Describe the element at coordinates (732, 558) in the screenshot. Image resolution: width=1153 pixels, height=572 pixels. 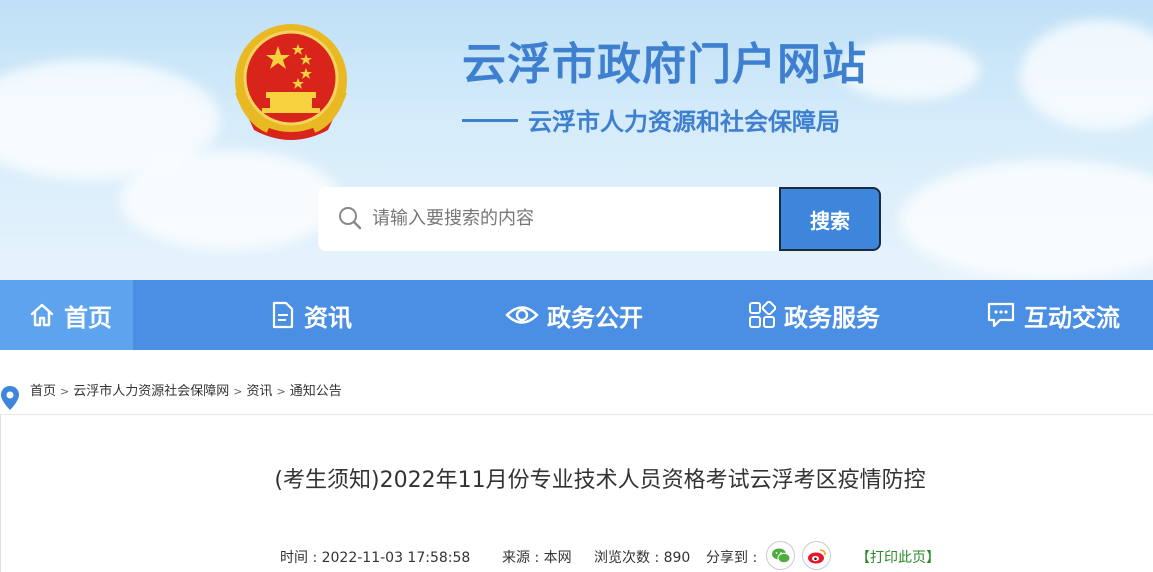
I see `share-label: 分享到 :` at that location.